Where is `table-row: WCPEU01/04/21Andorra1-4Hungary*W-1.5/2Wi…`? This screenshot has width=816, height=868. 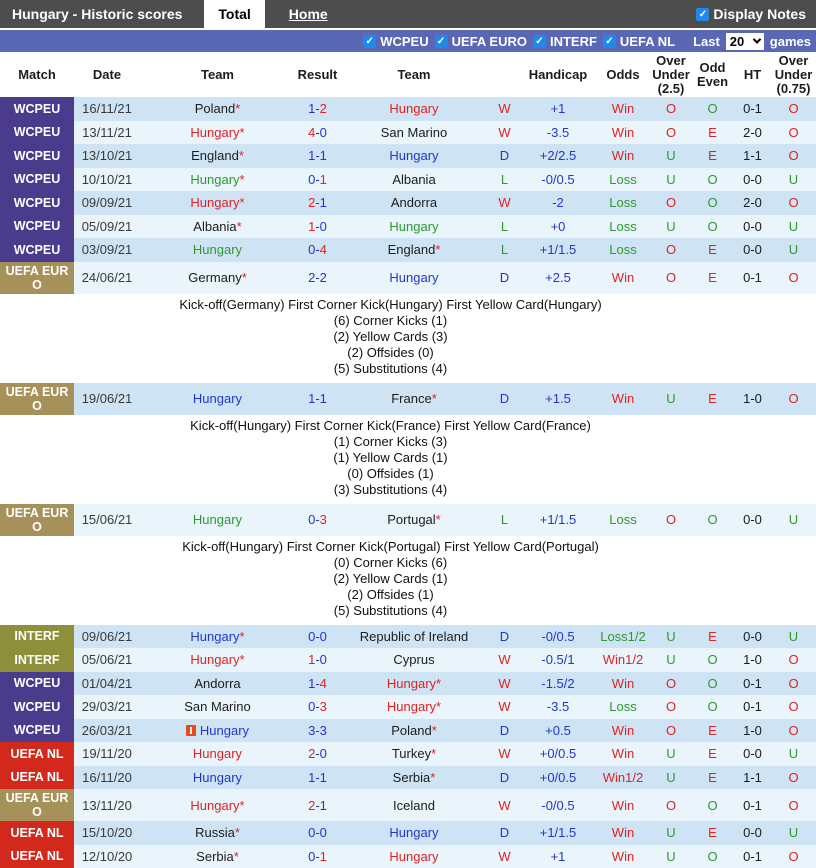 table-row: WCPEU01/04/21Andorra1-4Hungary*W-1.5/2Wi… is located at coordinates (408, 684).